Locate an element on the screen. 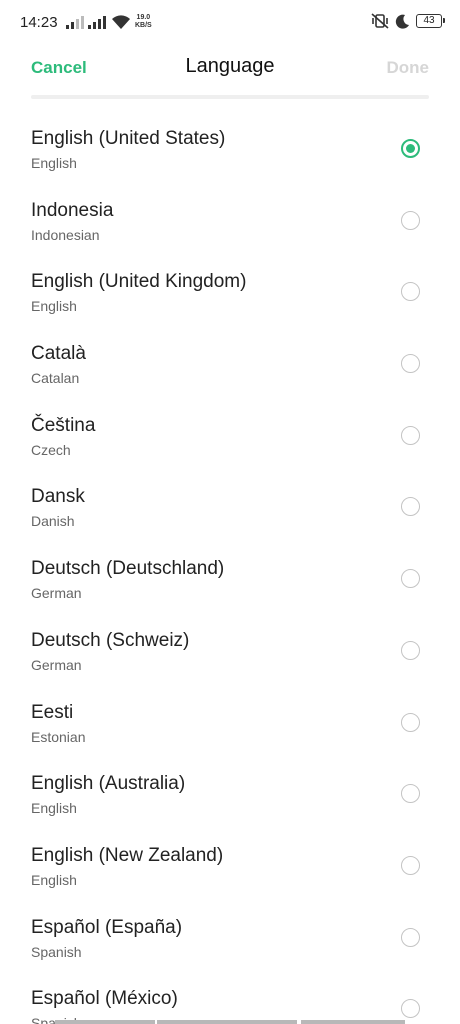  status-time: 14:23 is located at coordinates (39, 22).